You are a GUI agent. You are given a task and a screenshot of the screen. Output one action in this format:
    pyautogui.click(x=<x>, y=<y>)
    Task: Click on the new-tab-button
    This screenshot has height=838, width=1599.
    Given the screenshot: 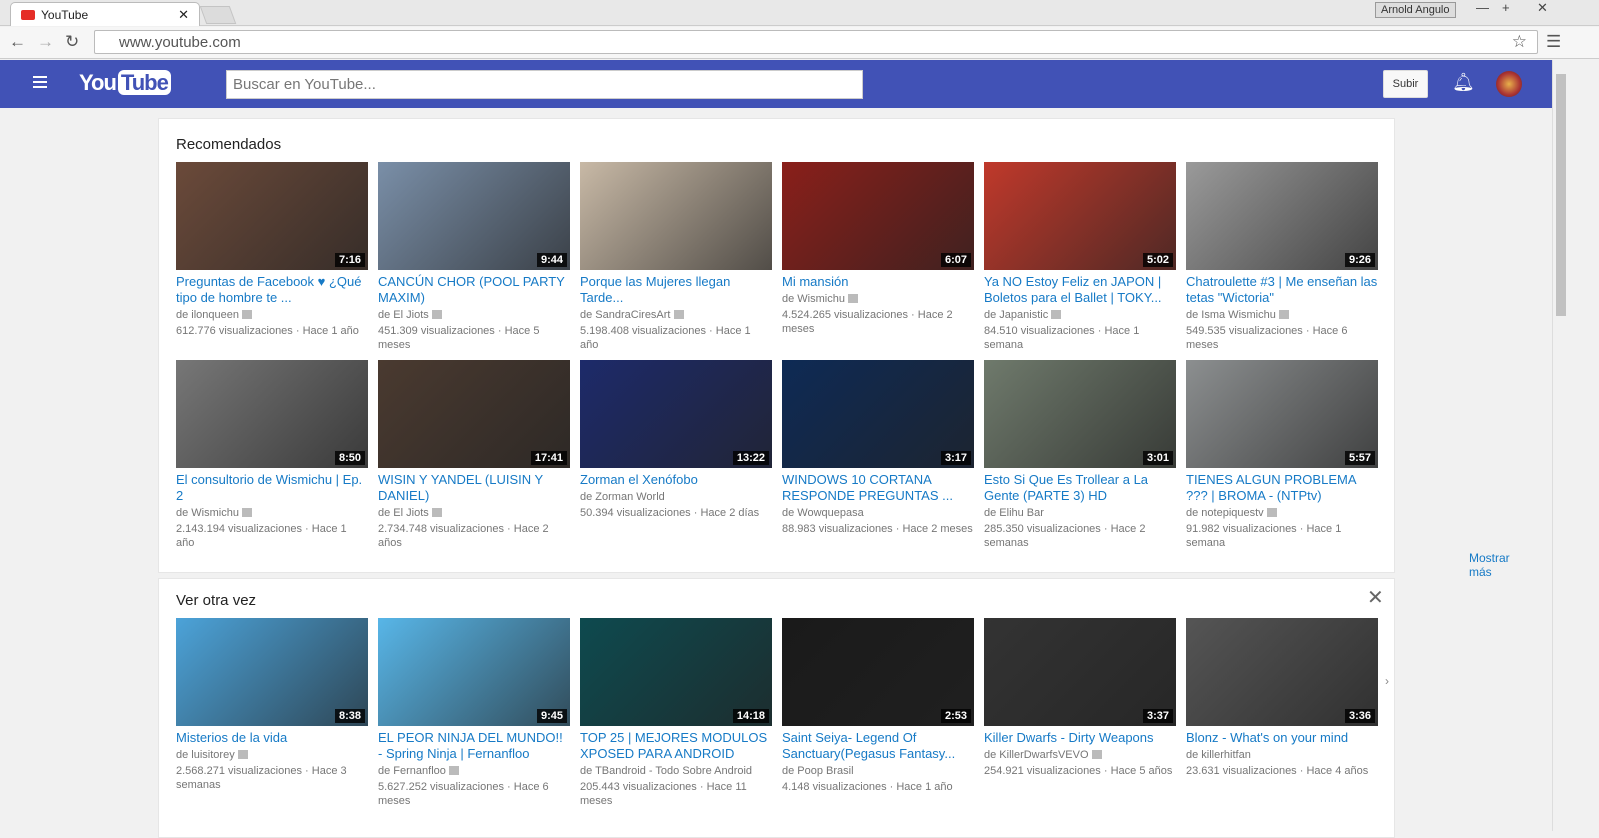 What is the action you would take?
    pyautogui.click(x=218, y=15)
    